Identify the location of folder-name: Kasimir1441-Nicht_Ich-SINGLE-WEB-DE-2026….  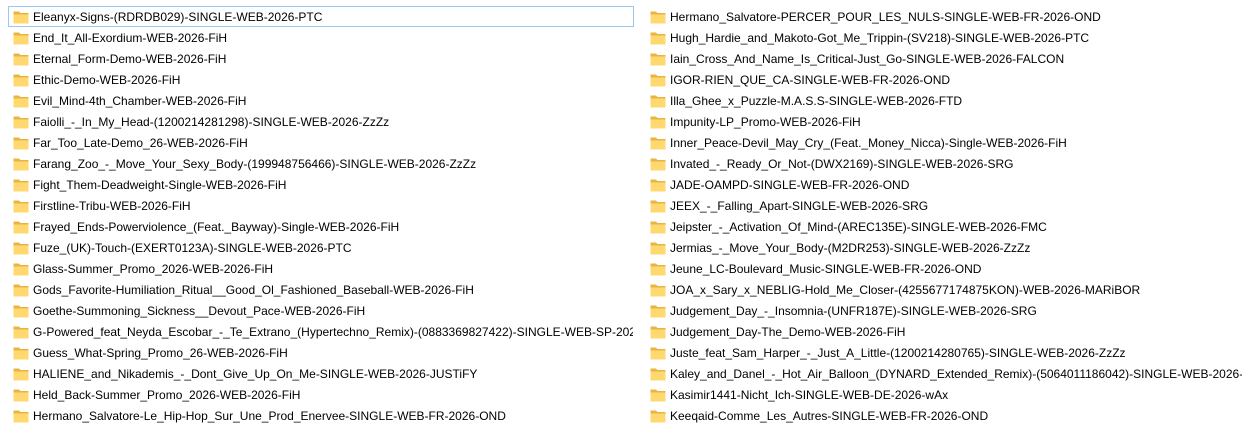
(809, 394).